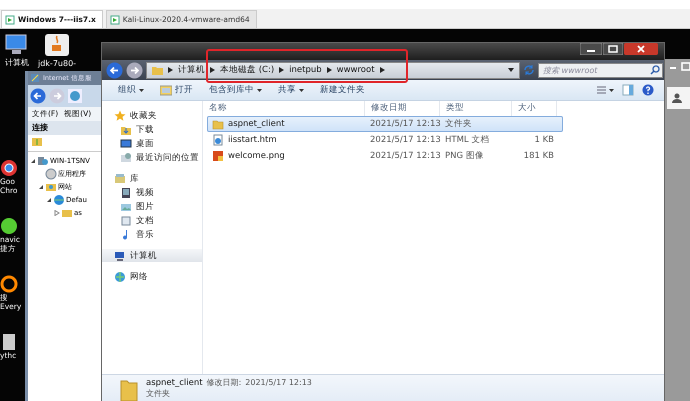 The image size is (690, 401). I want to click on app-icon, so click(9, 342).